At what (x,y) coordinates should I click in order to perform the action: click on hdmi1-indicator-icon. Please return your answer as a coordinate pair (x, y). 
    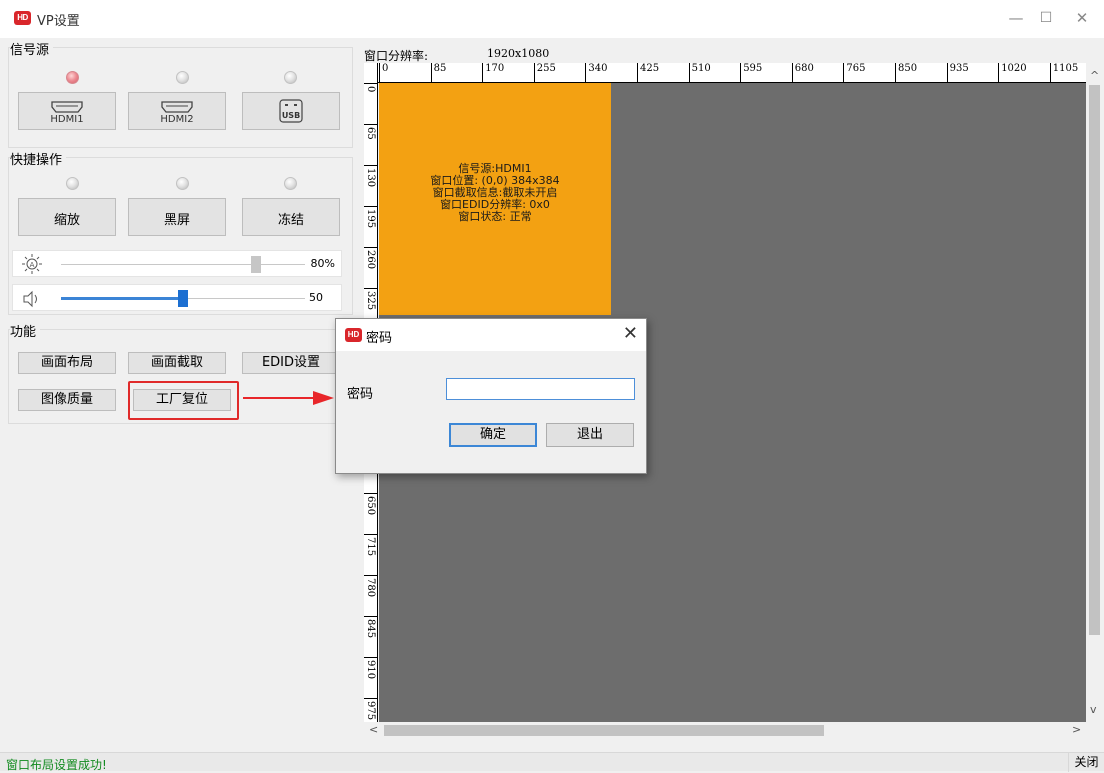
    Looking at the image, I should click on (72, 77).